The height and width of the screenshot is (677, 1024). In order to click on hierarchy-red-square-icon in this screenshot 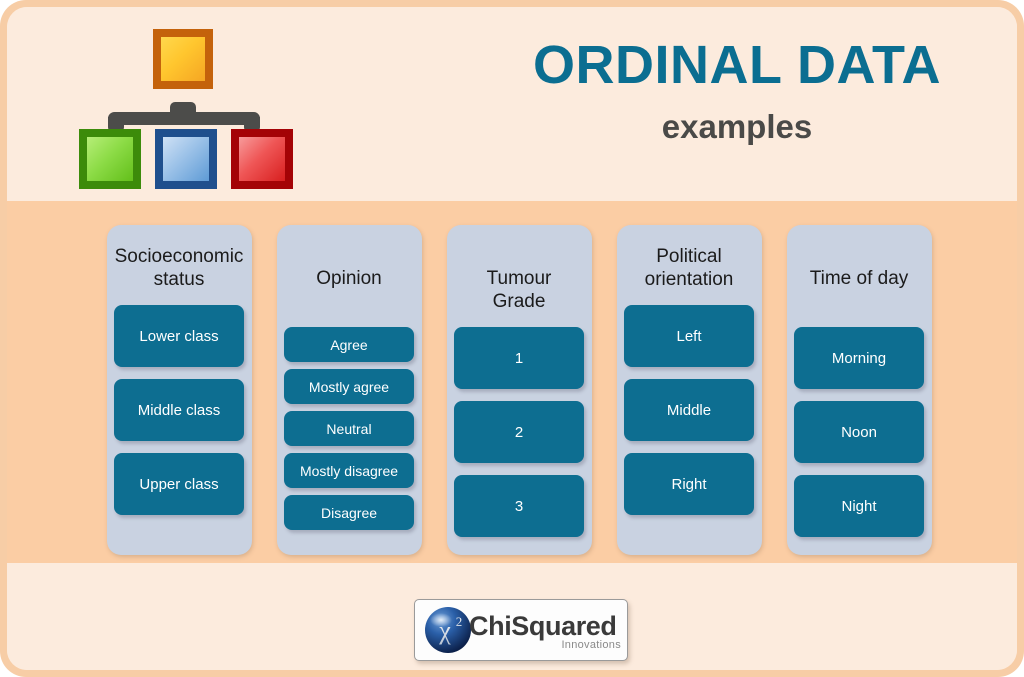, I will do `click(262, 159)`.